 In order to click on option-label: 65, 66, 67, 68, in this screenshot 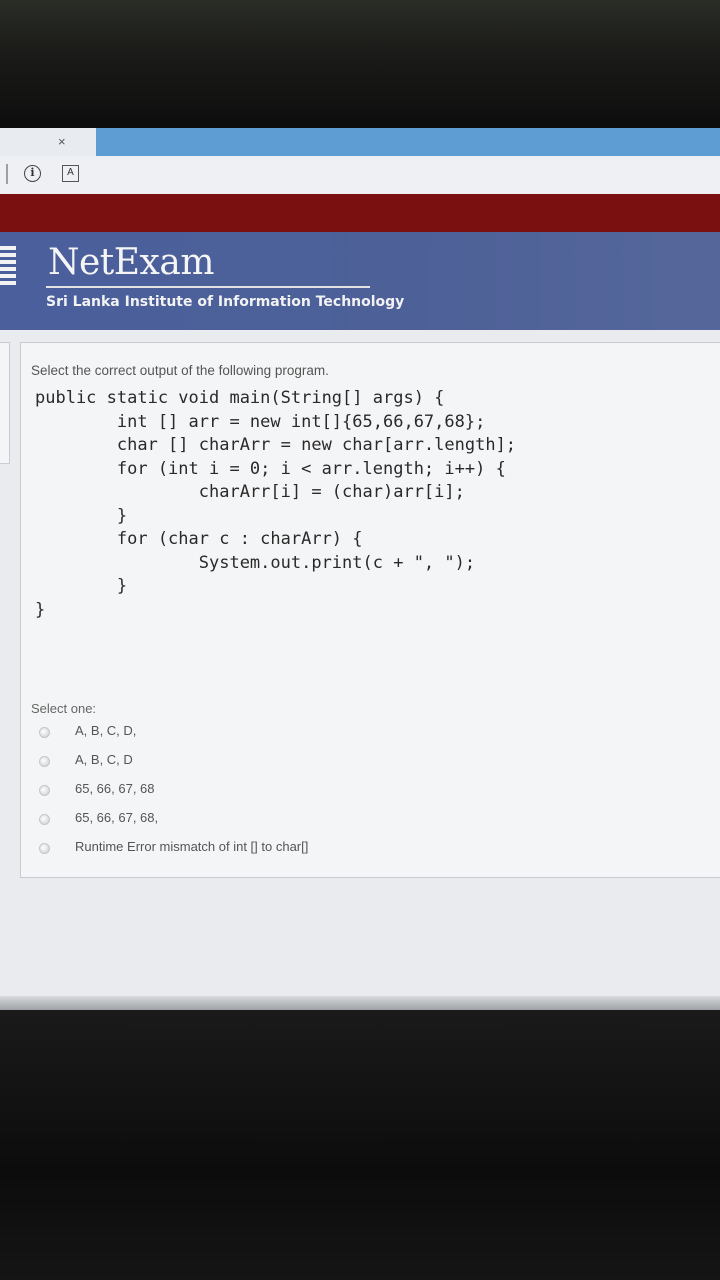, I will do `click(116, 817)`.